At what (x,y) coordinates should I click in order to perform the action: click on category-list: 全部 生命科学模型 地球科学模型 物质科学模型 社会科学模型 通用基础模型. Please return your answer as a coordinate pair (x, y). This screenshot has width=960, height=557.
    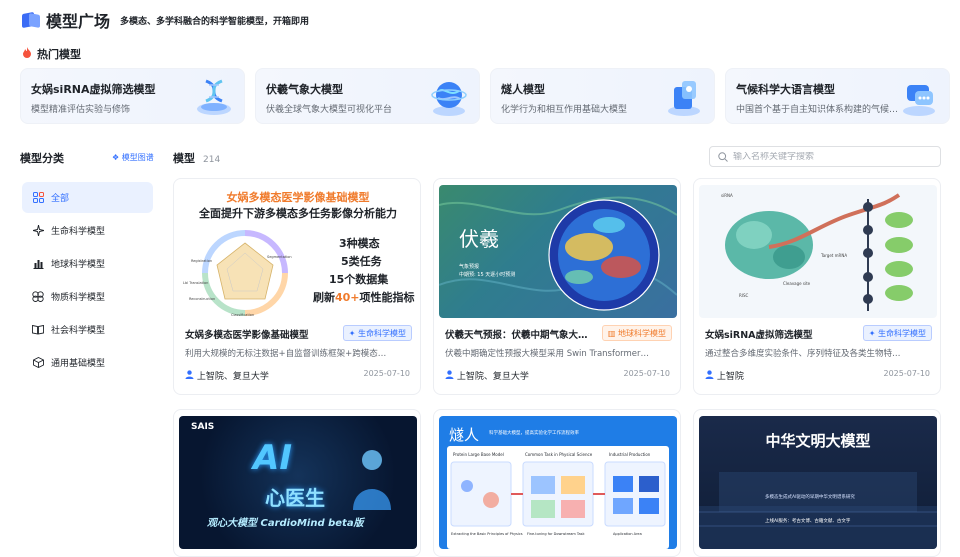
    Looking at the image, I should click on (87, 281).